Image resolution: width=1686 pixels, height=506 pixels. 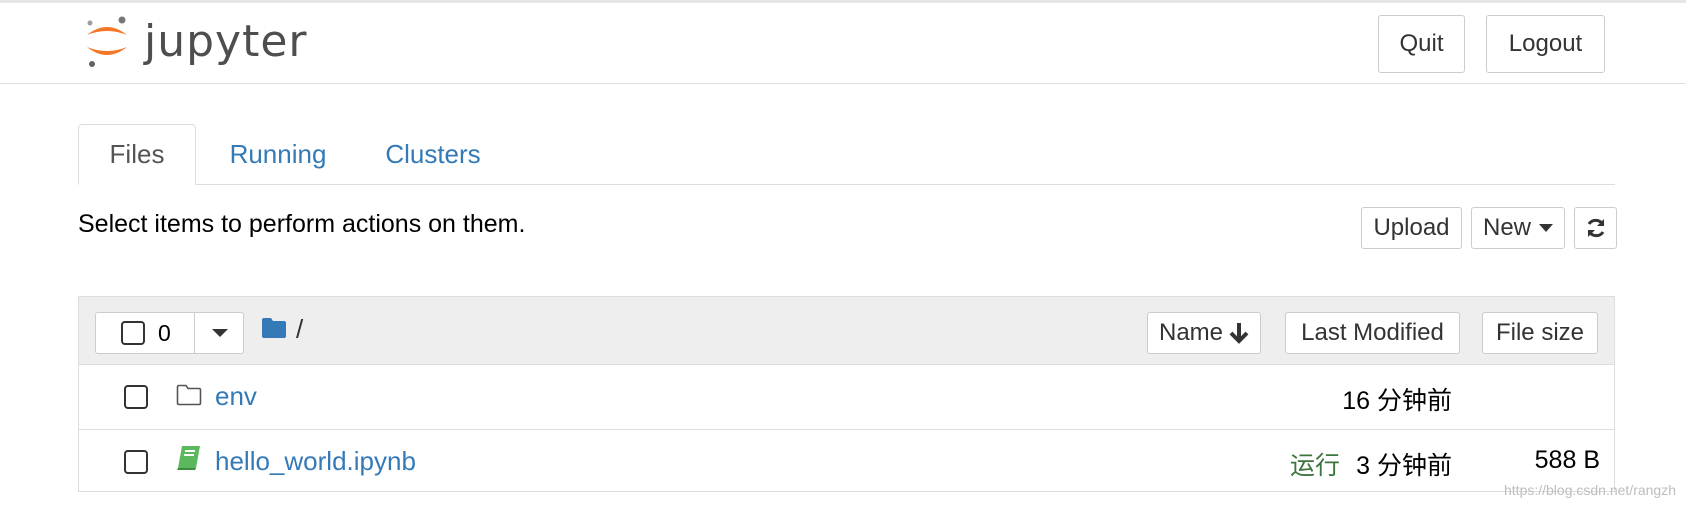 I want to click on item-file-size: 588 B, so click(x=1567, y=460).